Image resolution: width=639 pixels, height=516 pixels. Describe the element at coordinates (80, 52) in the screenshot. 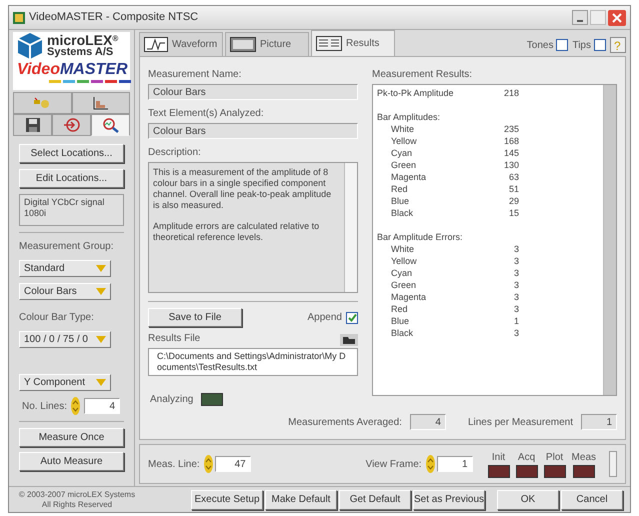

I see `company-subtitle: Systems A/S` at that location.